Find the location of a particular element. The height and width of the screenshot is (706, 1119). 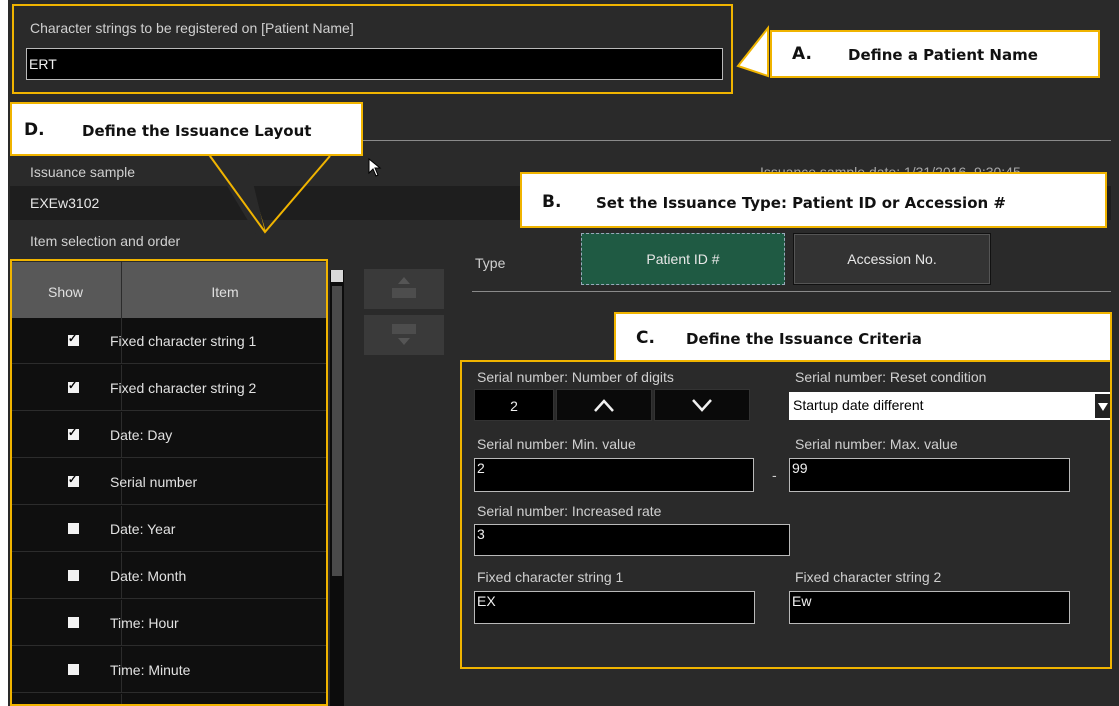

callout-d: D. Define the Issuance Layout is located at coordinates (186, 129).